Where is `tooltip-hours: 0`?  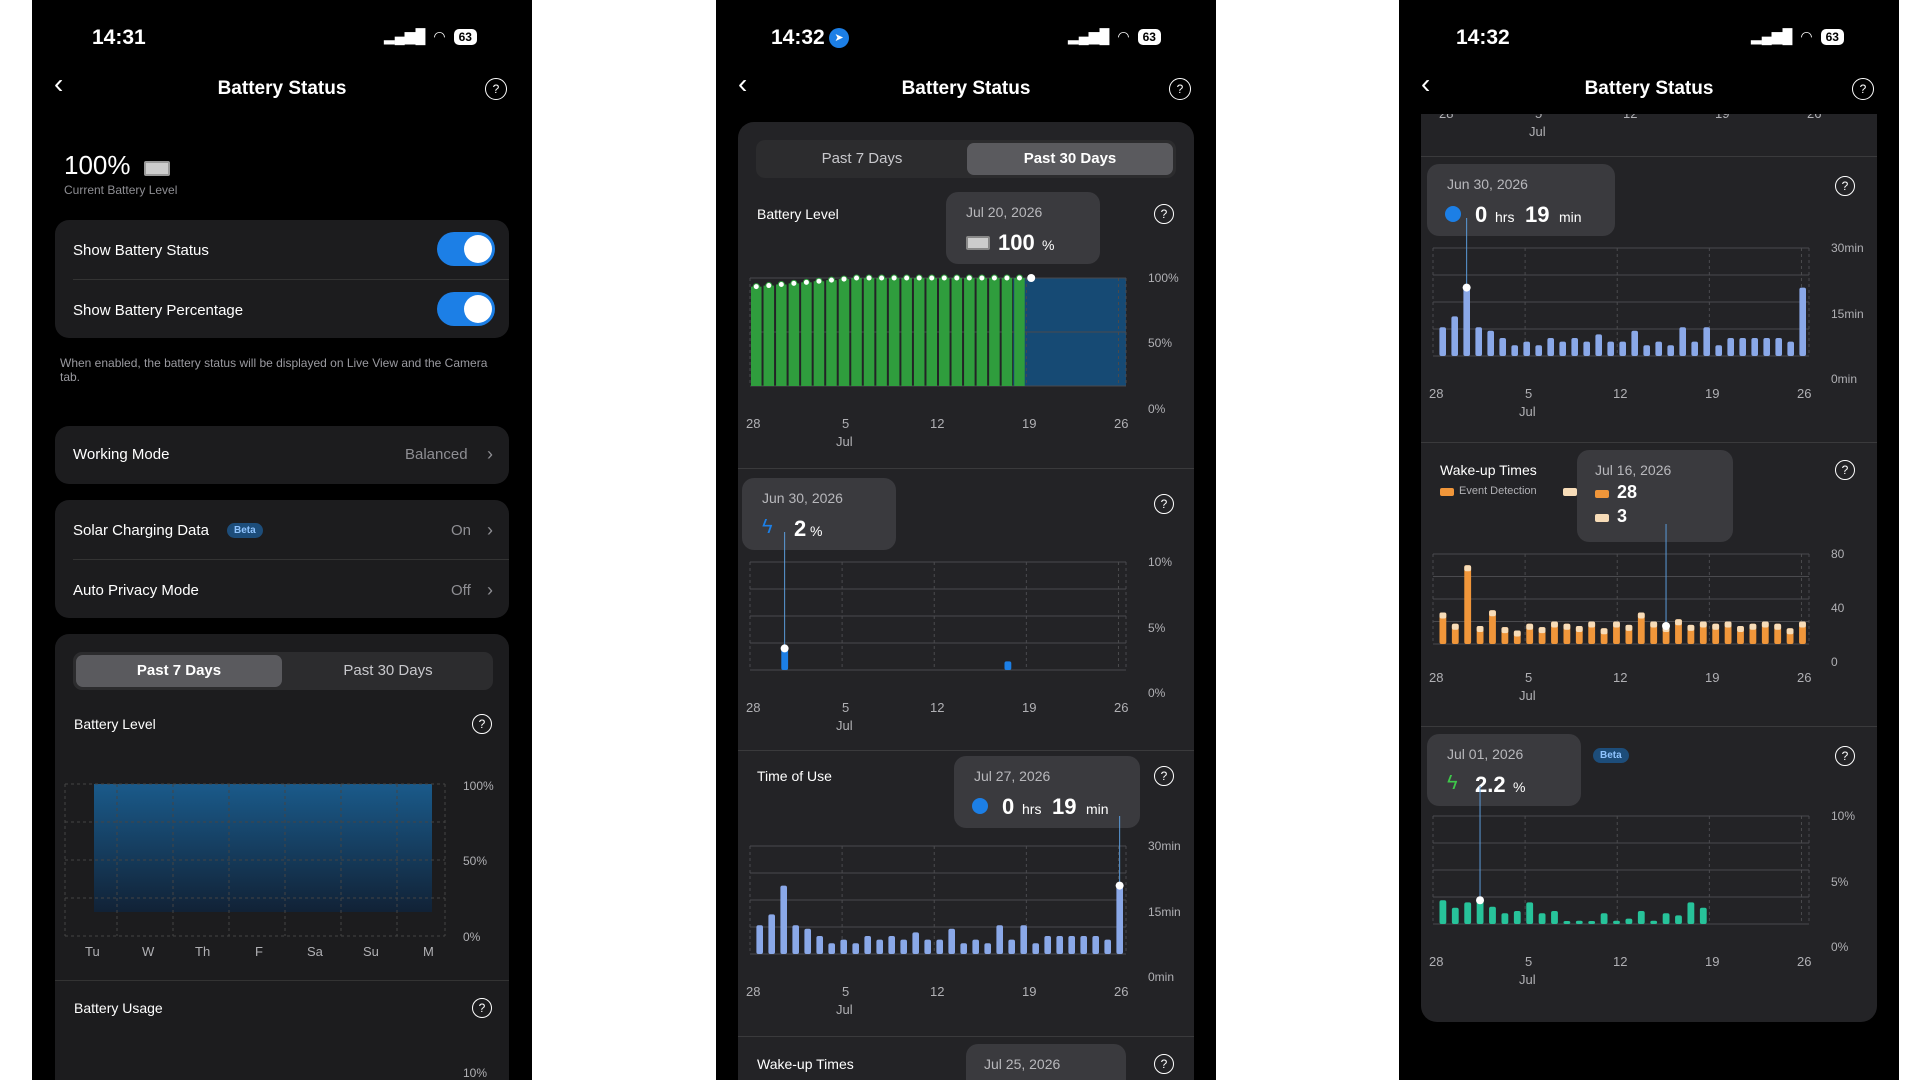
tooltip-hours: 0 is located at coordinates (1481, 214).